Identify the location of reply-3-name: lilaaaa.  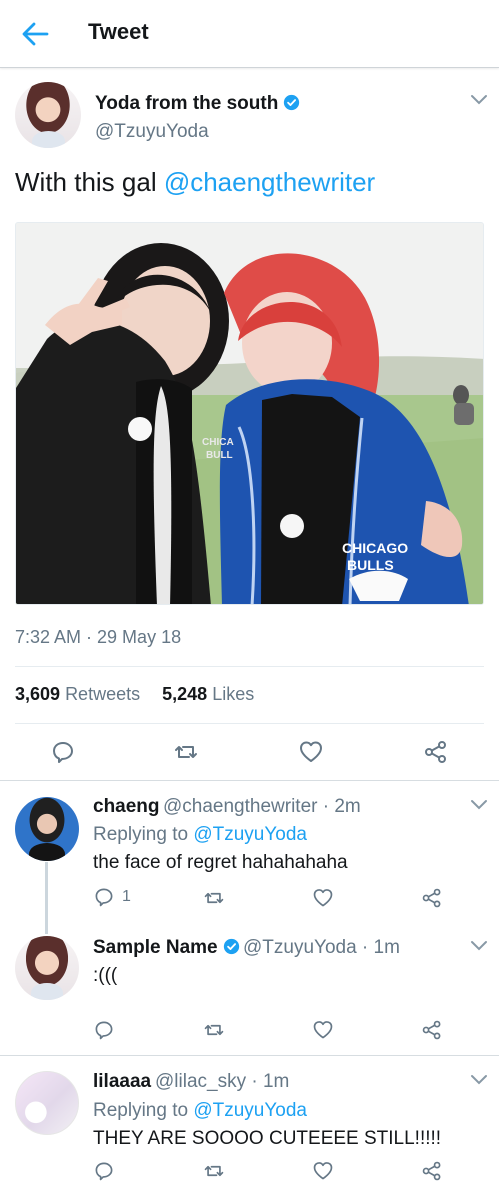
(122, 1082).